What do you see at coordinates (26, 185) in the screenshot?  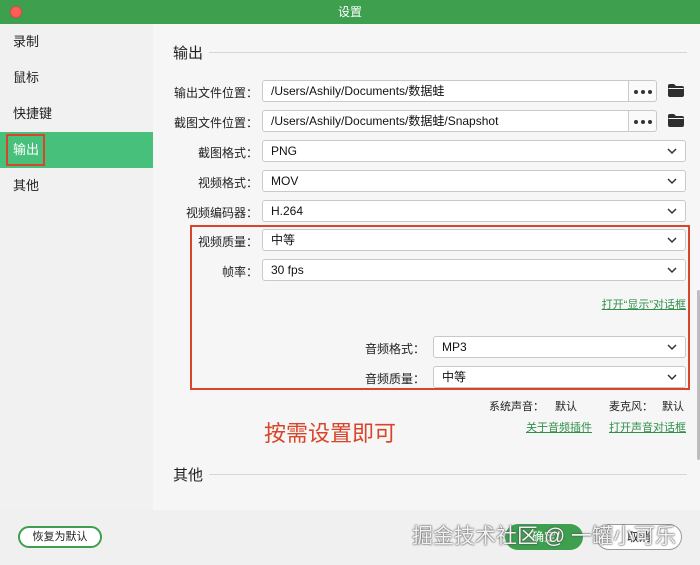 I see `sidebar-item-label: 其他` at bounding box center [26, 185].